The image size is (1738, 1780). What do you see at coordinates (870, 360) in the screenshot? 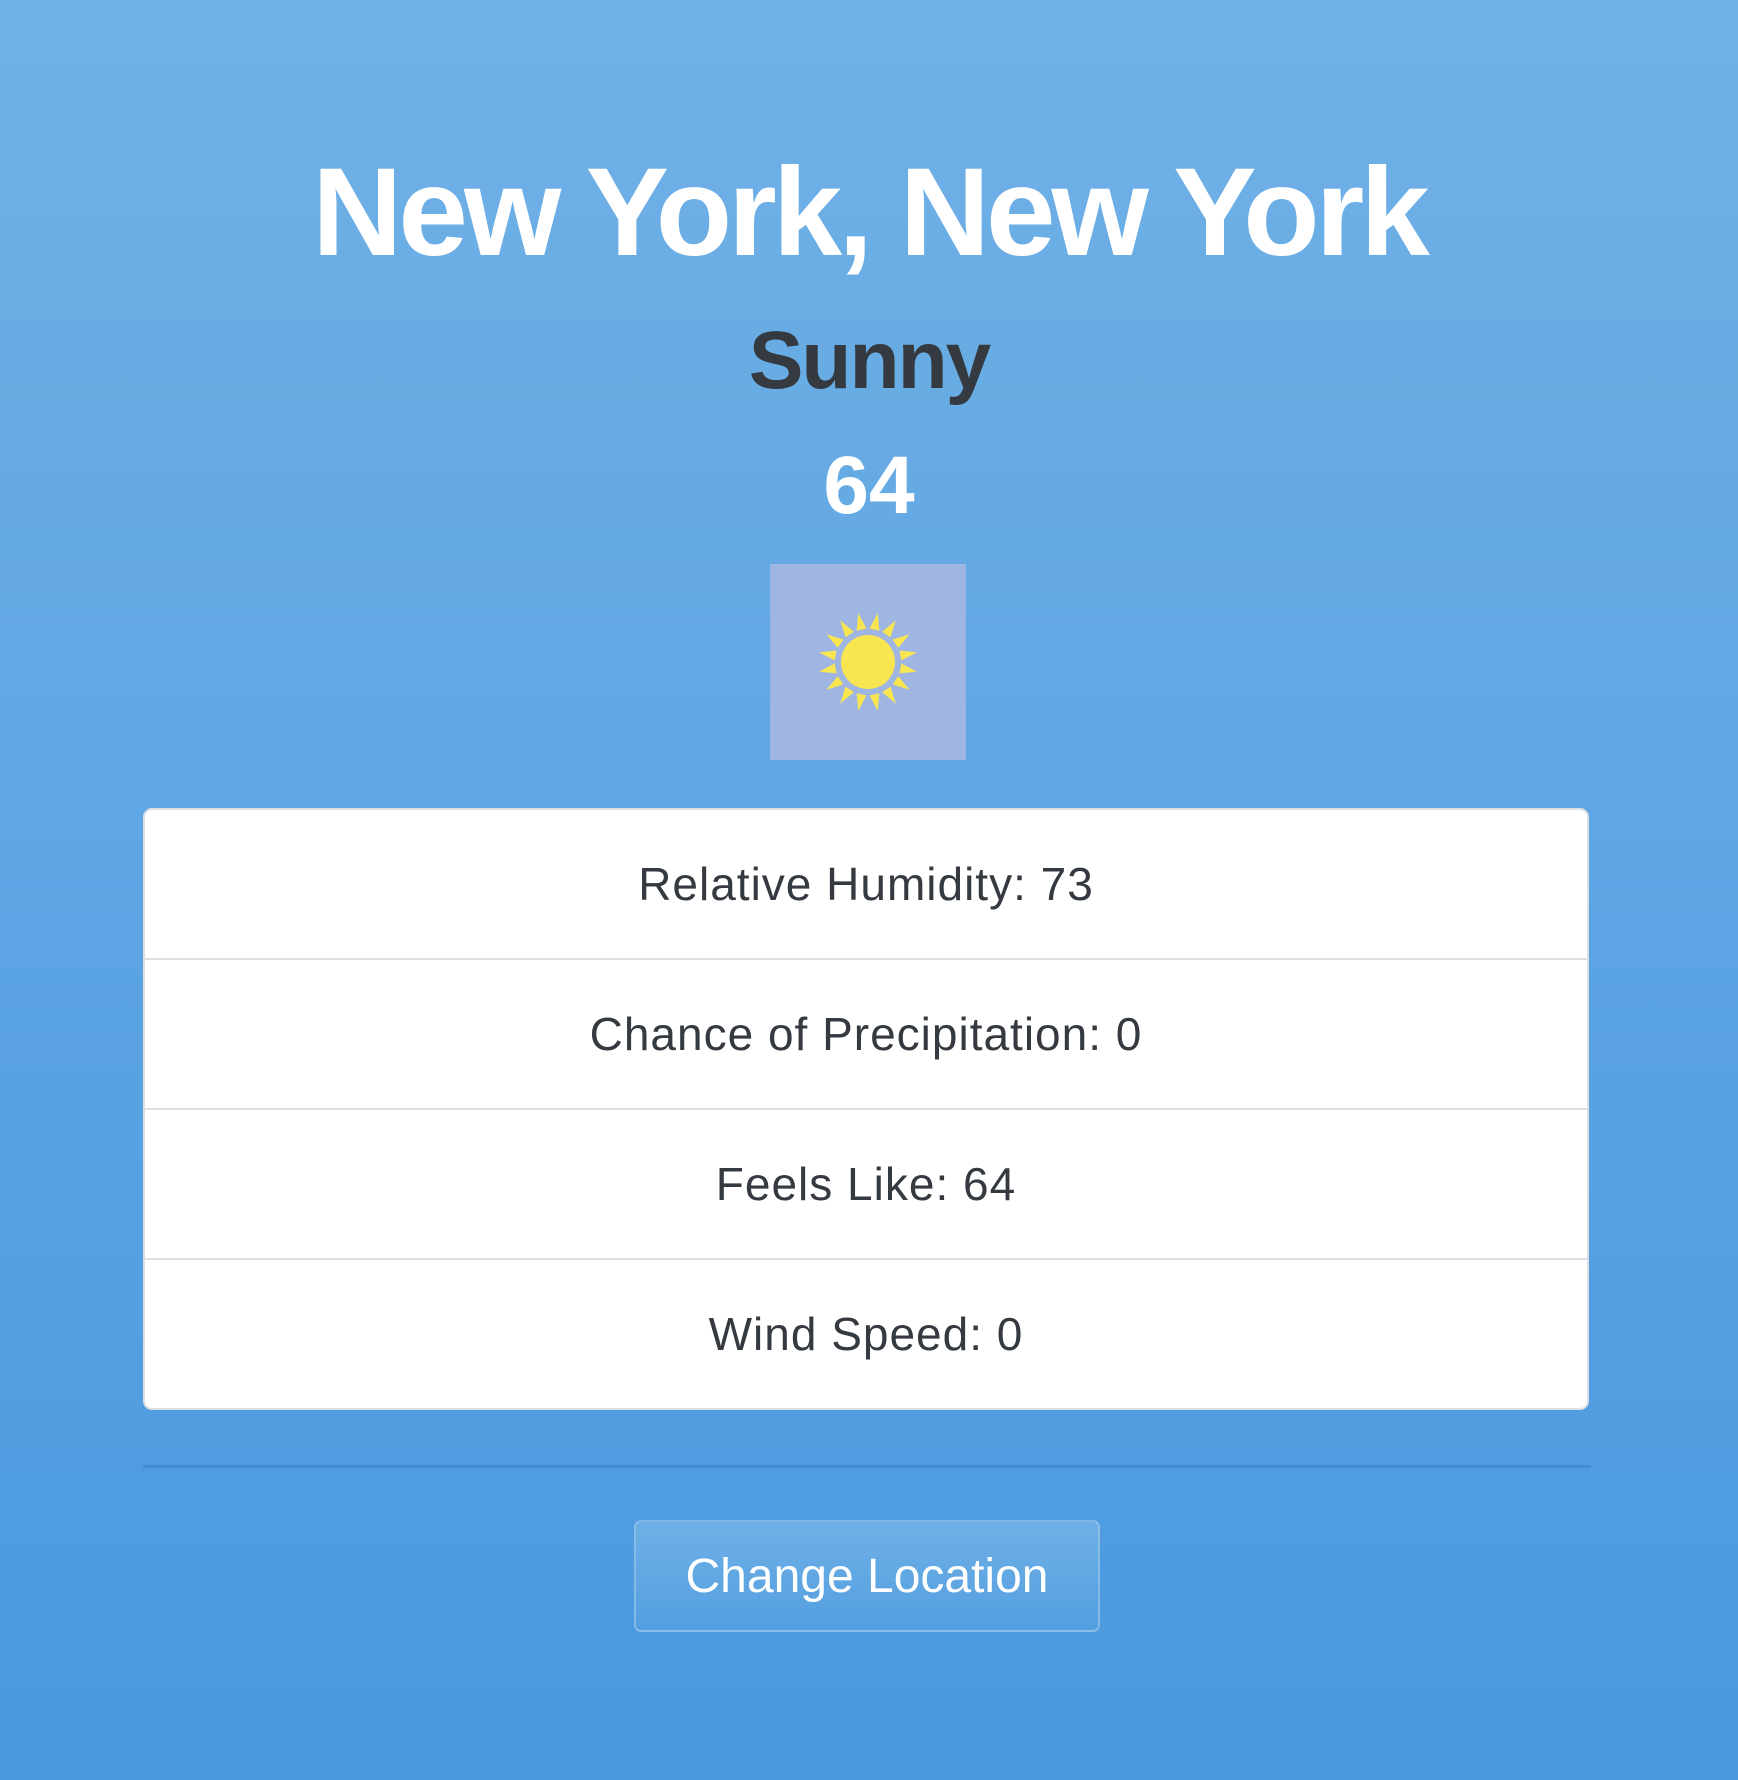
I see `weather-condition: Sunny` at bounding box center [870, 360].